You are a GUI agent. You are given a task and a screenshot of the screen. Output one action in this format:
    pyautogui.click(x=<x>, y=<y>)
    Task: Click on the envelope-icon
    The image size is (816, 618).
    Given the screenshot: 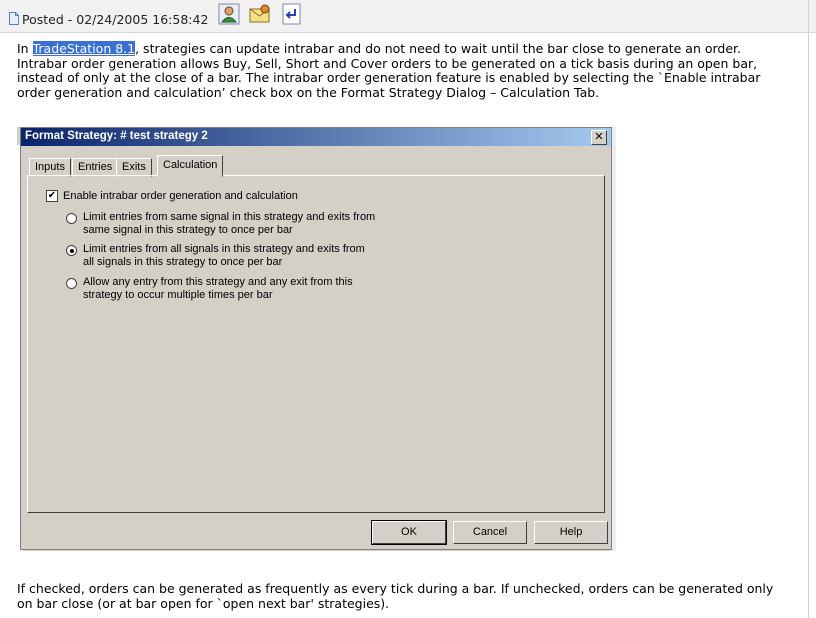 What is the action you would take?
    pyautogui.click(x=260, y=14)
    